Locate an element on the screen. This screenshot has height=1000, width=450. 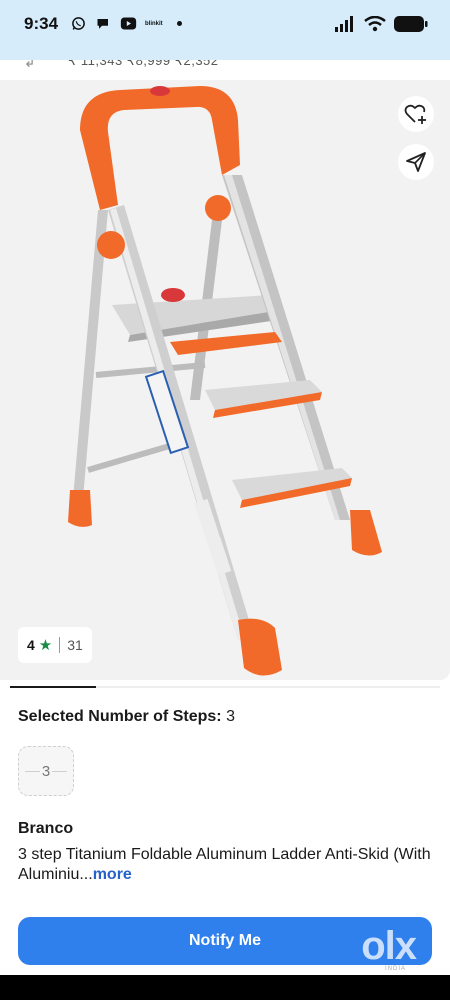
read-more-link: more is located at coordinates (112, 874).